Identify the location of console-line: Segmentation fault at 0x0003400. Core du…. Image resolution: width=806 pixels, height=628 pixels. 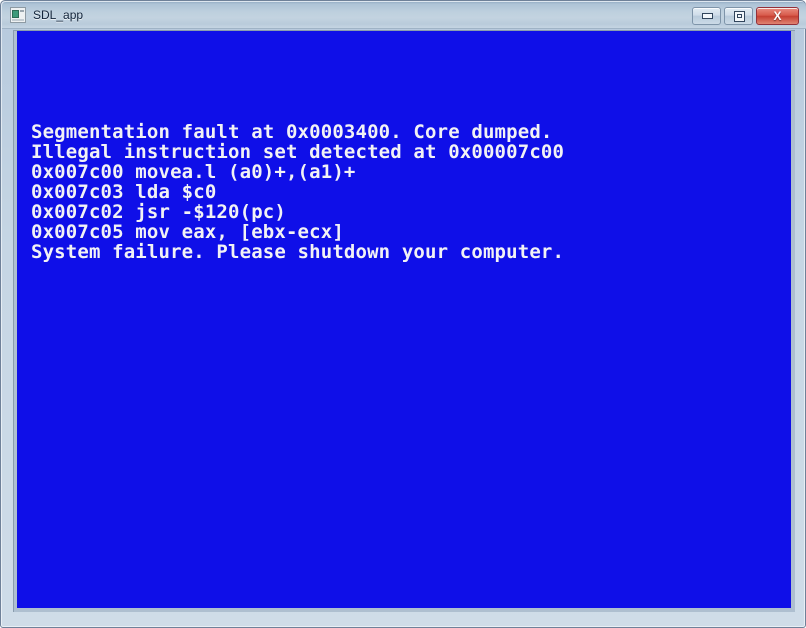
(292, 132).